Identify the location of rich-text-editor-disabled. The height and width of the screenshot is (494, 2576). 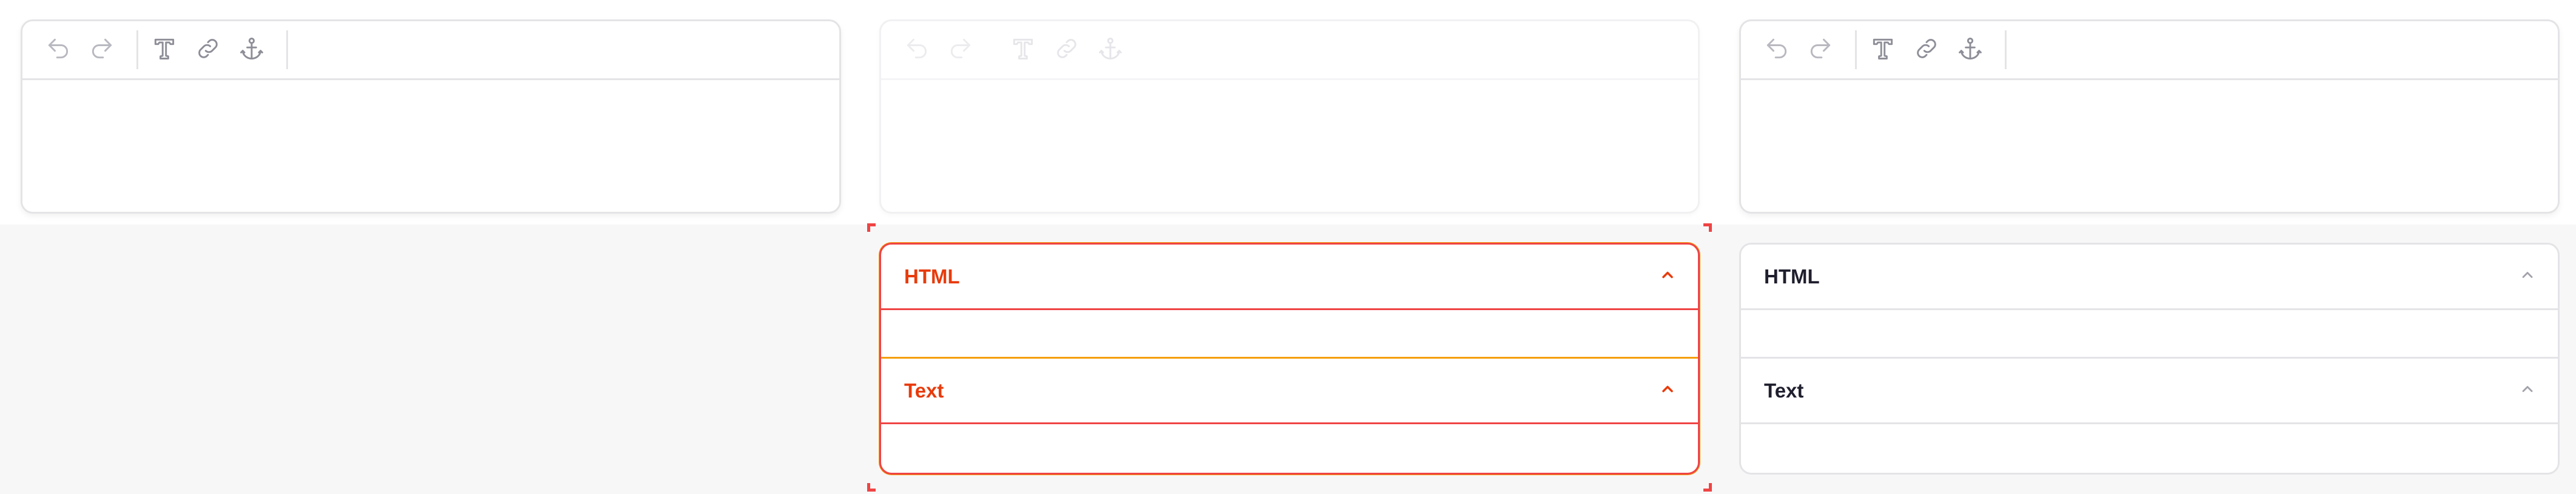
(1289, 116).